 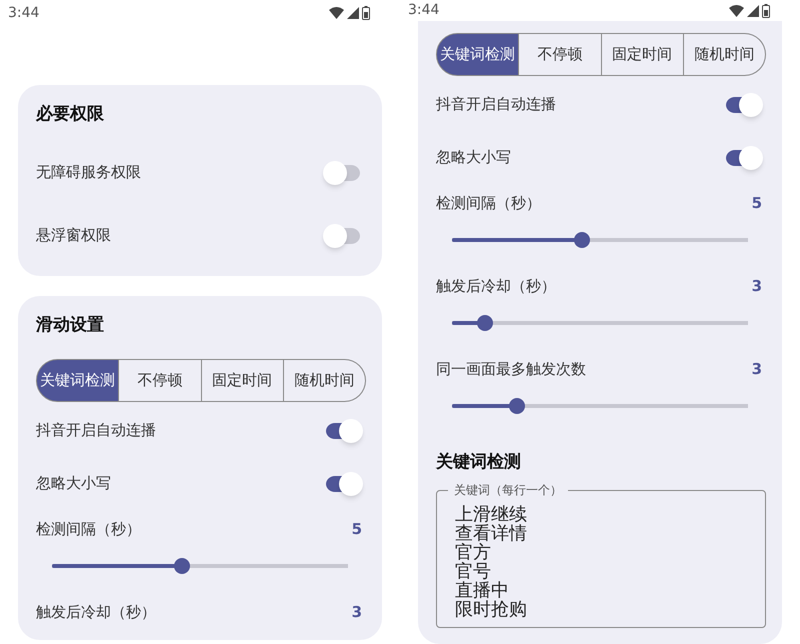 What do you see at coordinates (508, 490) in the screenshot?
I see `textarea-label: 关键词（每行一个）` at bounding box center [508, 490].